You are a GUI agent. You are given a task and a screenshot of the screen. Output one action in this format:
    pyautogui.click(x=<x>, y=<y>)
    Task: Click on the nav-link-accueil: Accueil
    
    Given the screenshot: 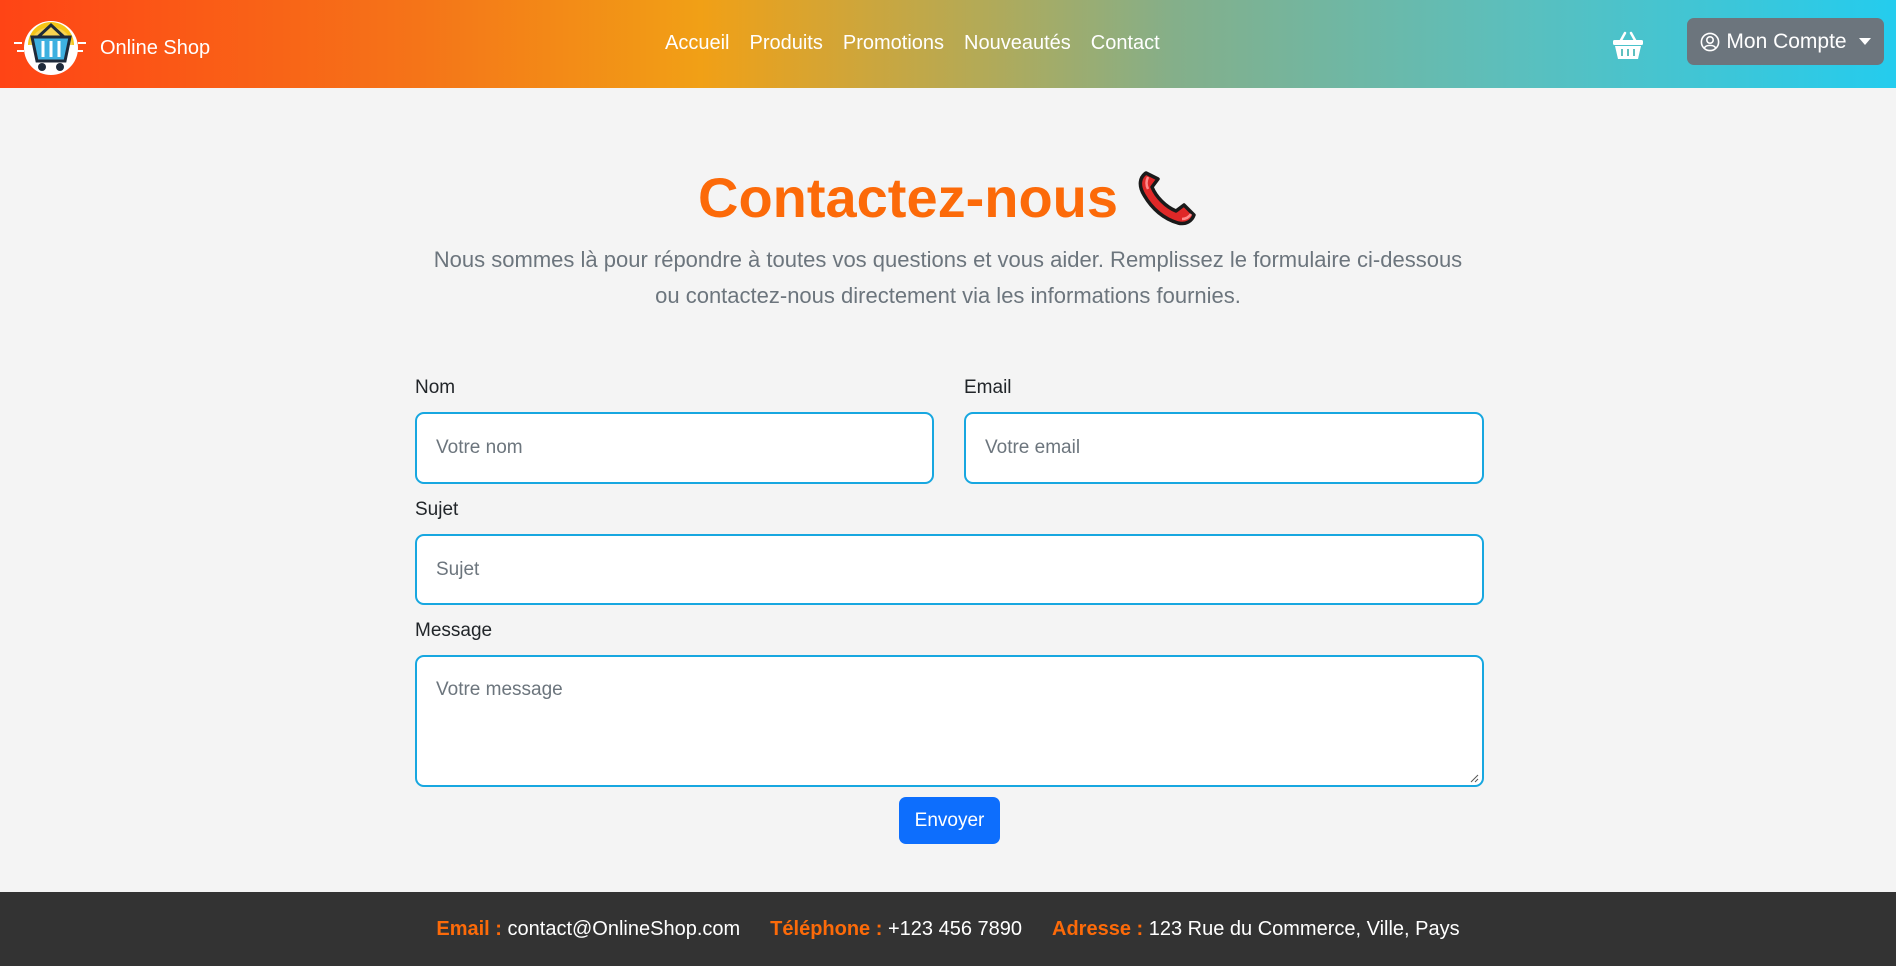 What is the action you would take?
    pyautogui.click(x=697, y=43)
    